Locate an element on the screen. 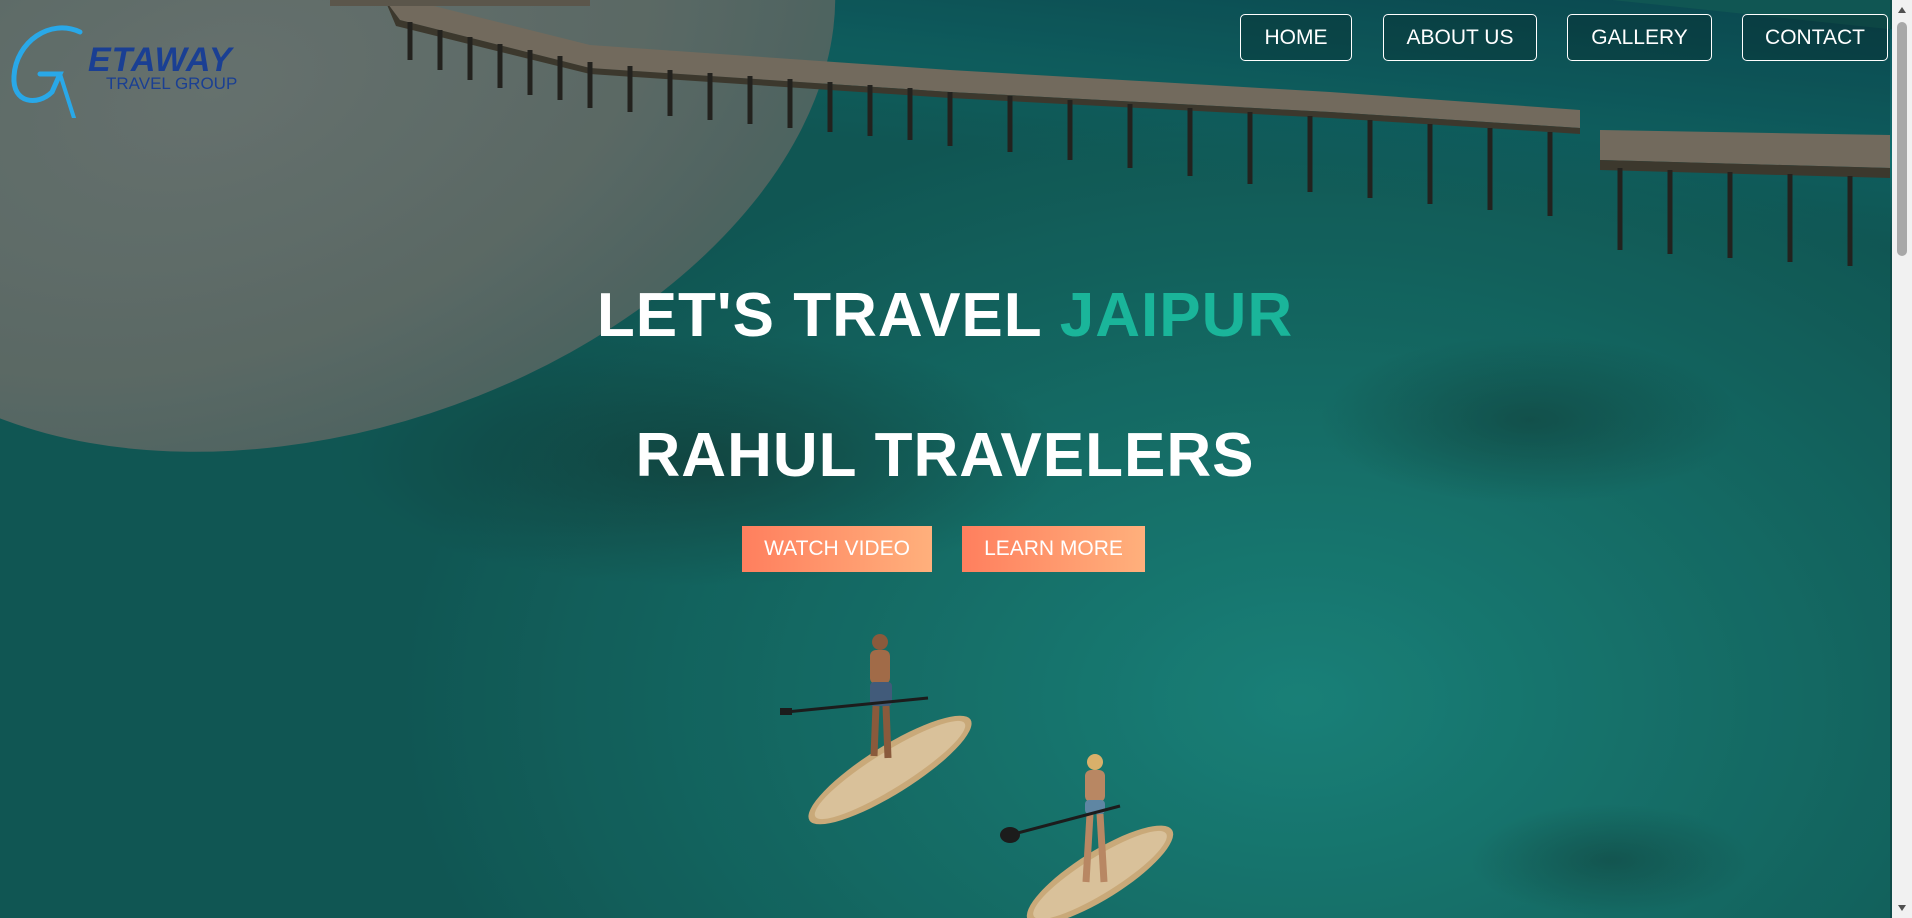  hero-title: LET'S TRAVEL JAIPUR is located at coordinates (945, 315).